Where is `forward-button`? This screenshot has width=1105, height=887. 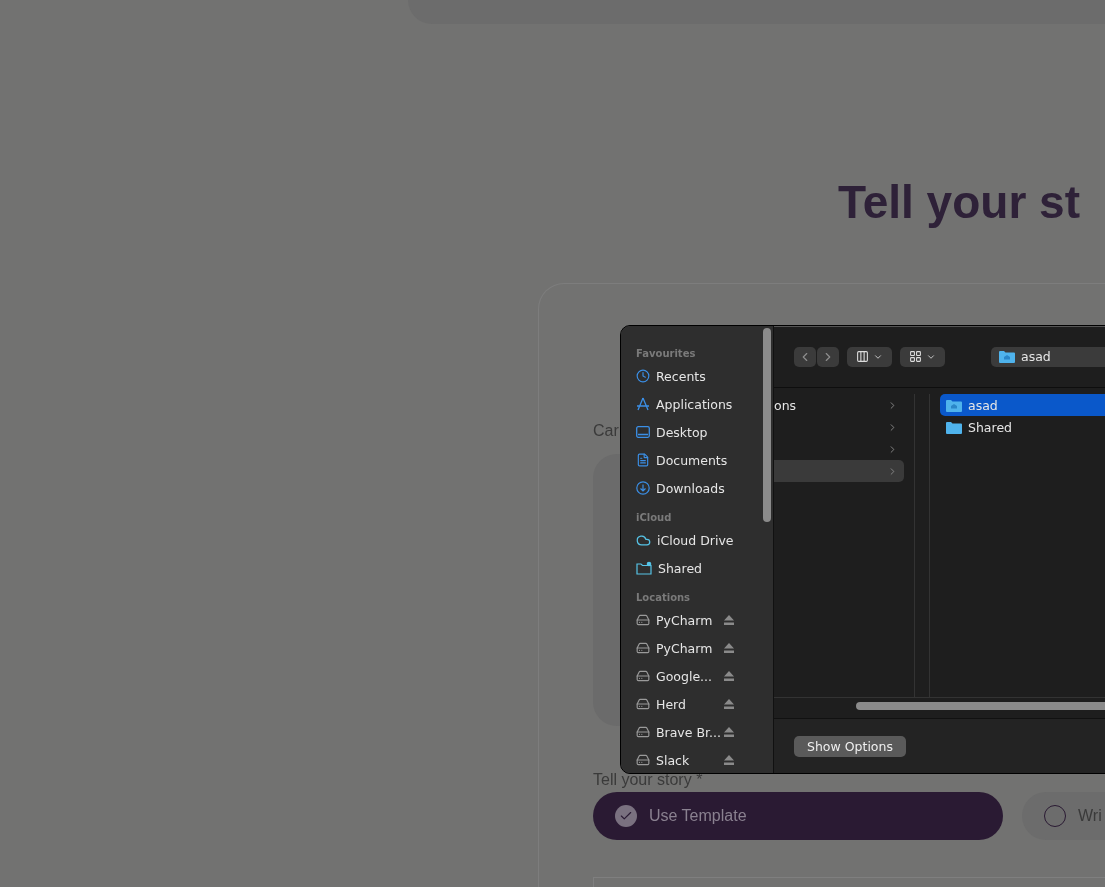
forward-button is located at coordinates (828, 356).